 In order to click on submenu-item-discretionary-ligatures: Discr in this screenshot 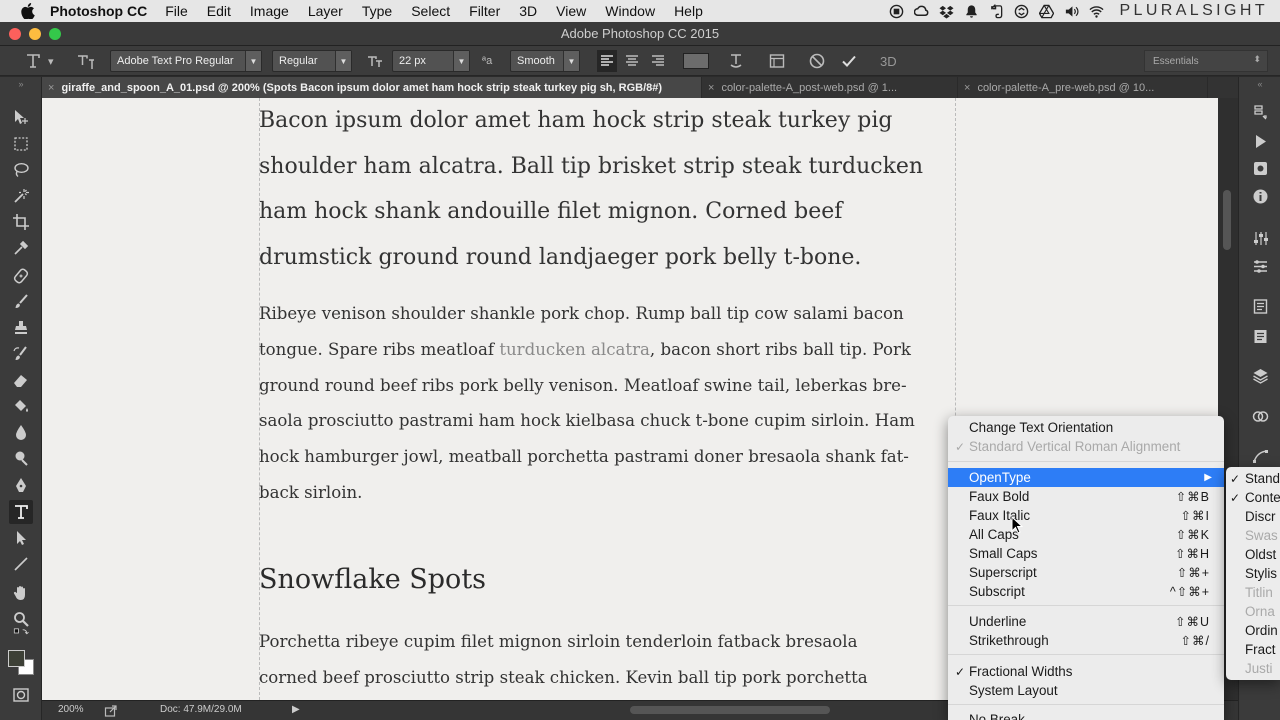, I will do `click(1253, 516)`.